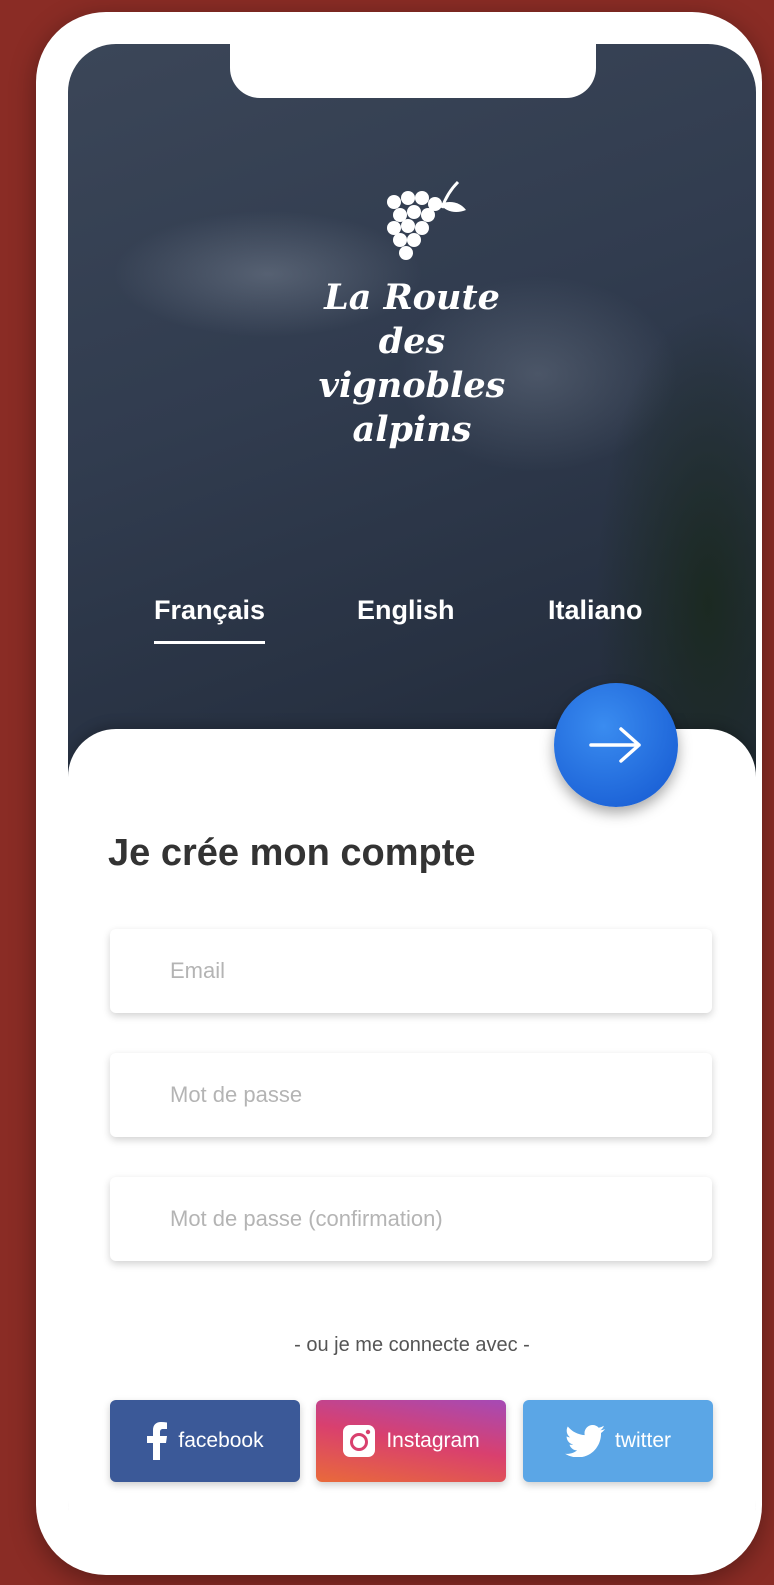  Describe the element at coordinates (412, 363) in the screenshot. I see `app-logo-text: La Route des vignobles alpins` at that location.